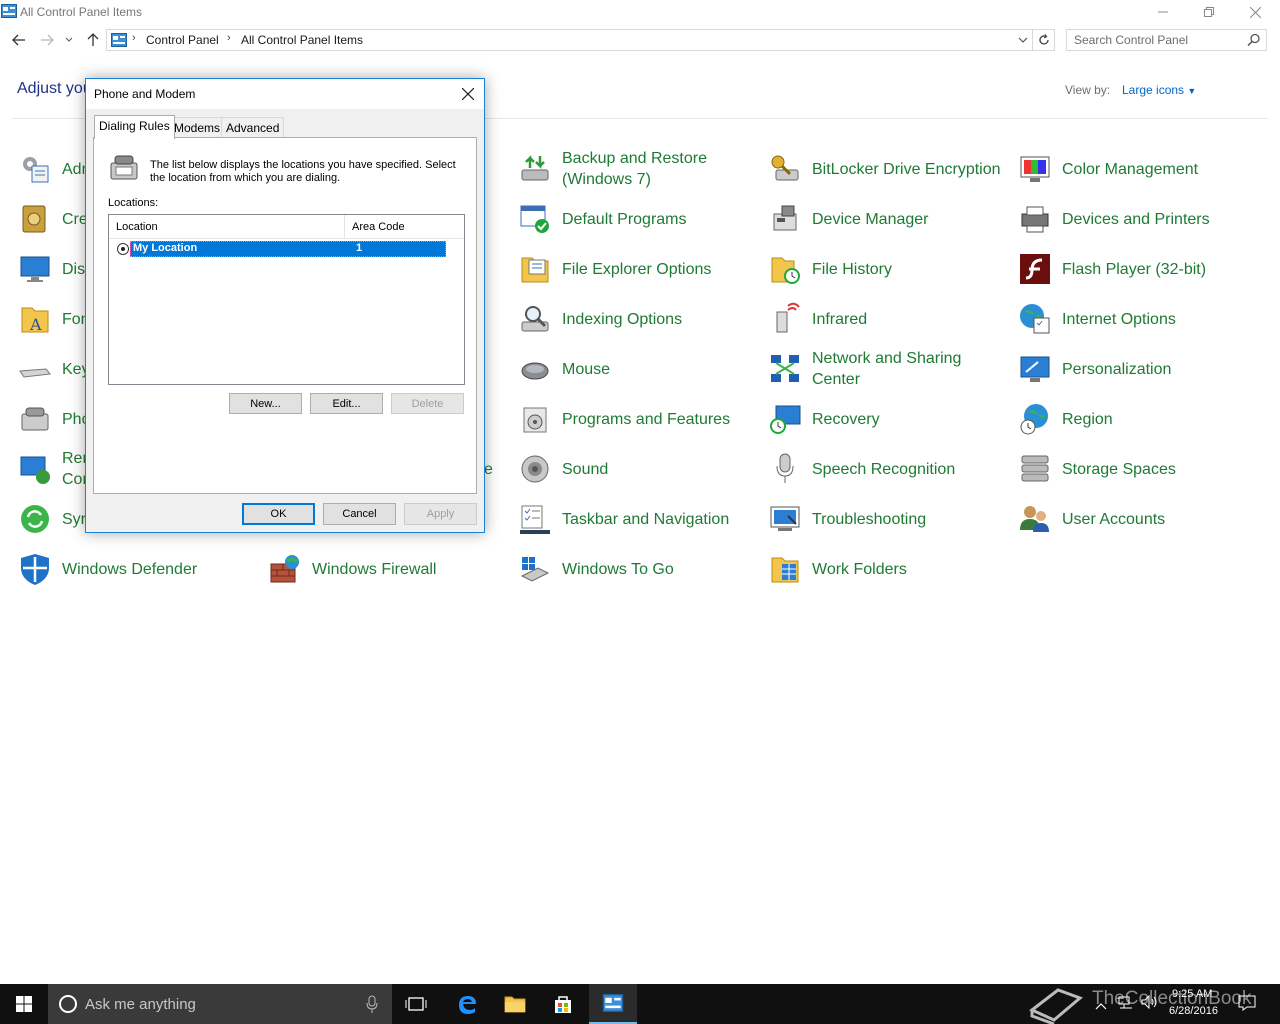  What do you see at coordinates (1255, 12) in the screenshot?
I see `close-button` at bounding box center [1255, 12].